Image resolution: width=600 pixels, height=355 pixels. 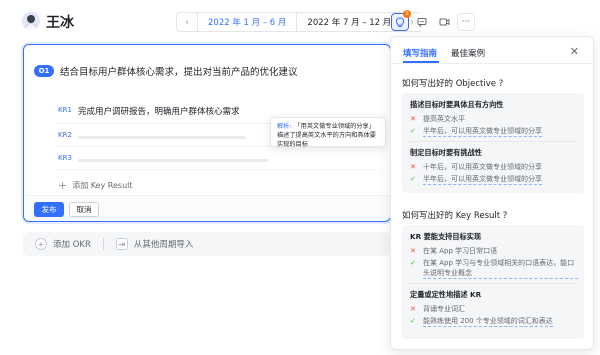 What do you see at coordinates (121, 244) in the screenshot?
I see `import-icon: ⇥` at bounding box center [121, 244].